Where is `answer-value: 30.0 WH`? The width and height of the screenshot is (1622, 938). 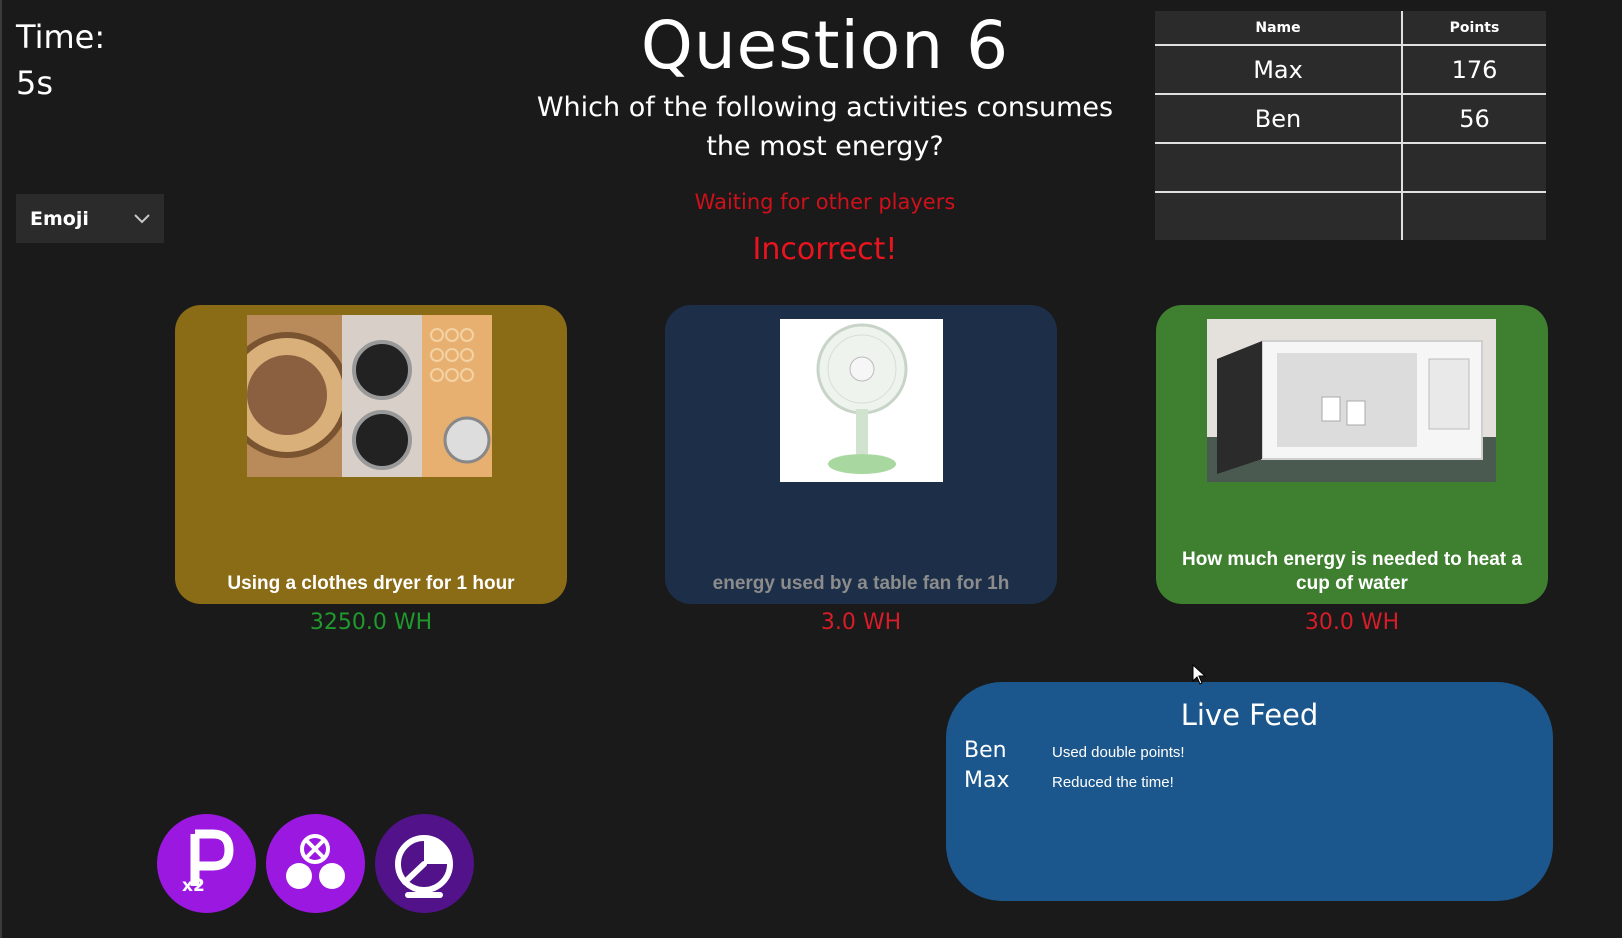
answer-value: 30.0 WH is located at coordinates (1352, 622).